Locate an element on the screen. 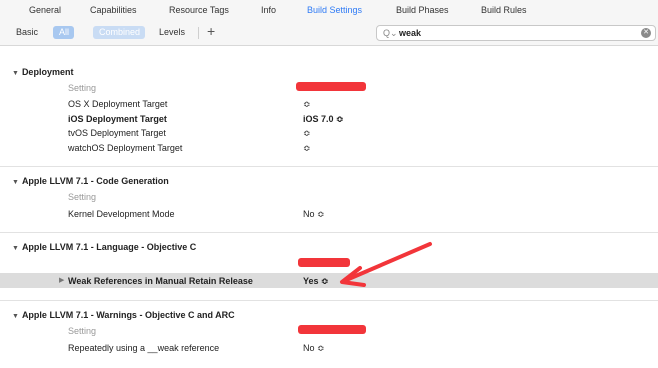 This screenshot has width=658, height=368. annotation-arrow-icon is located at coordinates (386, 264).